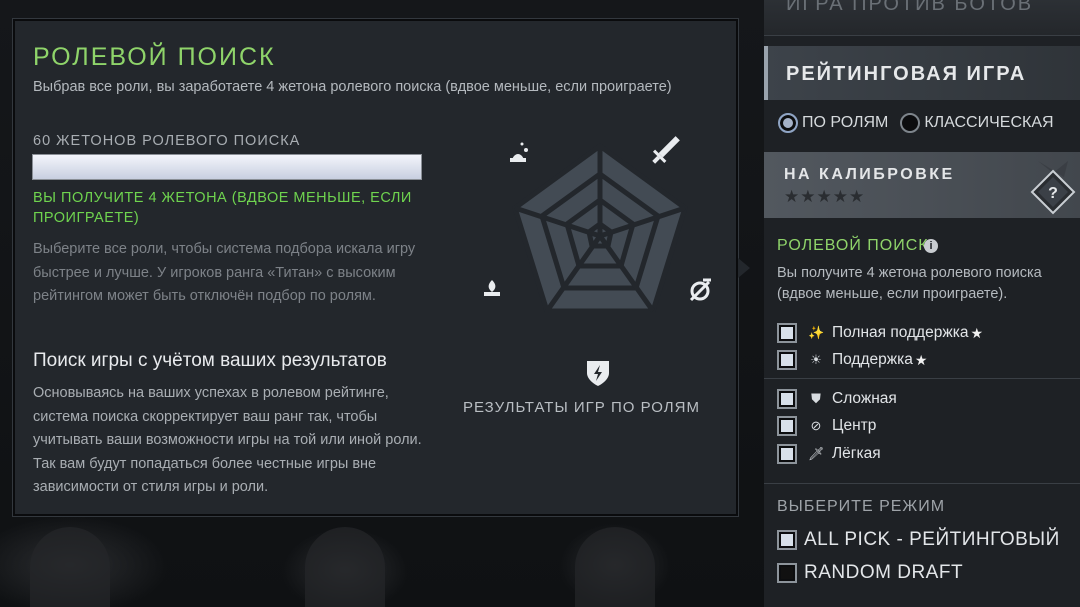 The height and width of the screenshot is (607, 1080). I want to click on calibration-label: НА КАЛИБРОВКЕ, so click(869, 174).